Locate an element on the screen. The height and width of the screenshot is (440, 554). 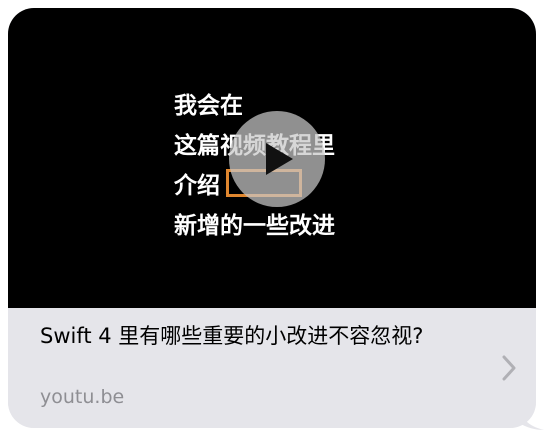
caption-line-3-text: 介绍 is located at coordinates (197, 186).